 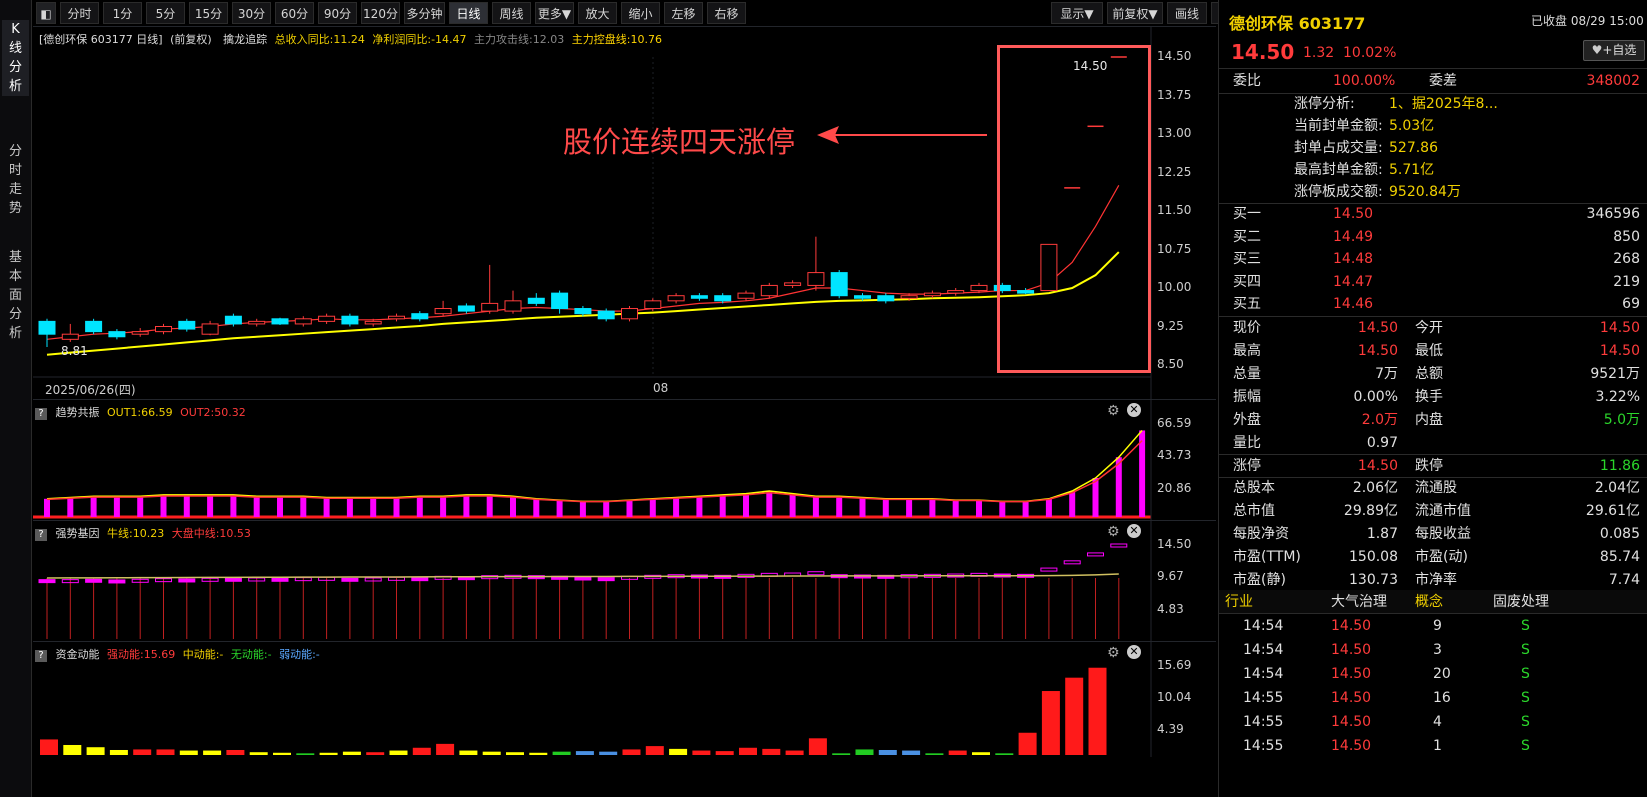 What do you see at coordinates (726, 13) in the screenshot?
I see `shift-right-button: 右移` at bounding box center [726, 13].